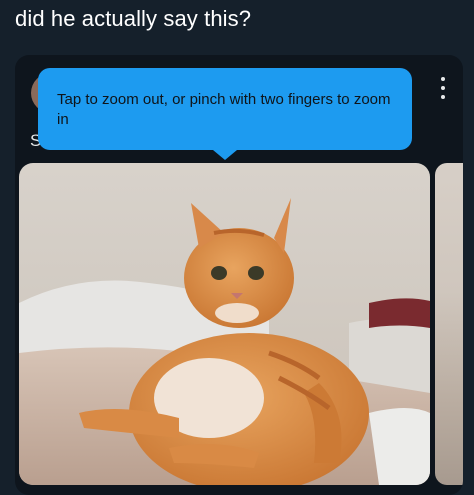  I want to click on next-photo-preview, so click(449, 324).